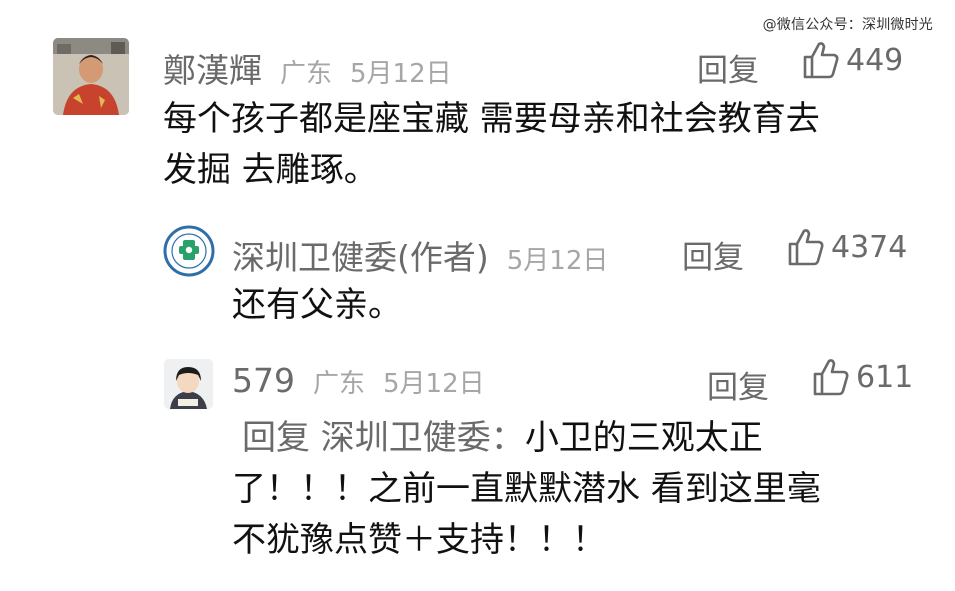  I want to click on like-button: 611, so click(862, 377).